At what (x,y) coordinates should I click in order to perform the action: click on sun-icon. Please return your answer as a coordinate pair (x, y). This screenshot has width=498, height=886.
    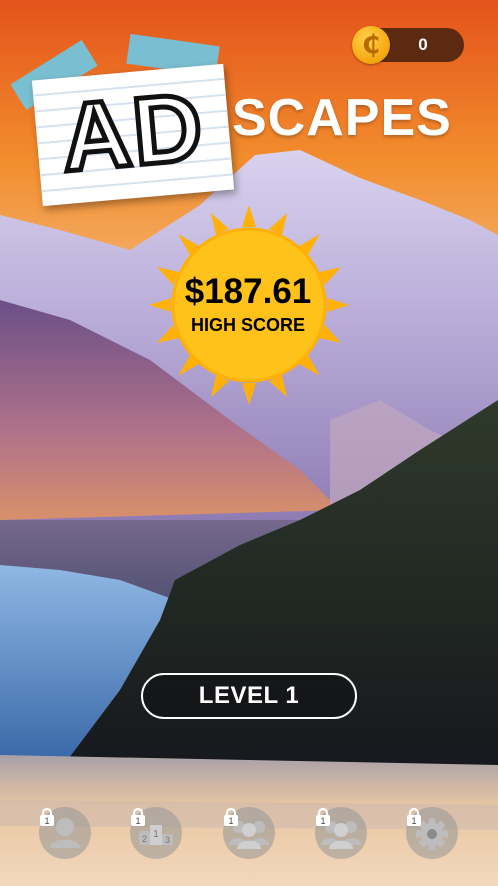
    Looking at the image, I should click on (249, 305).